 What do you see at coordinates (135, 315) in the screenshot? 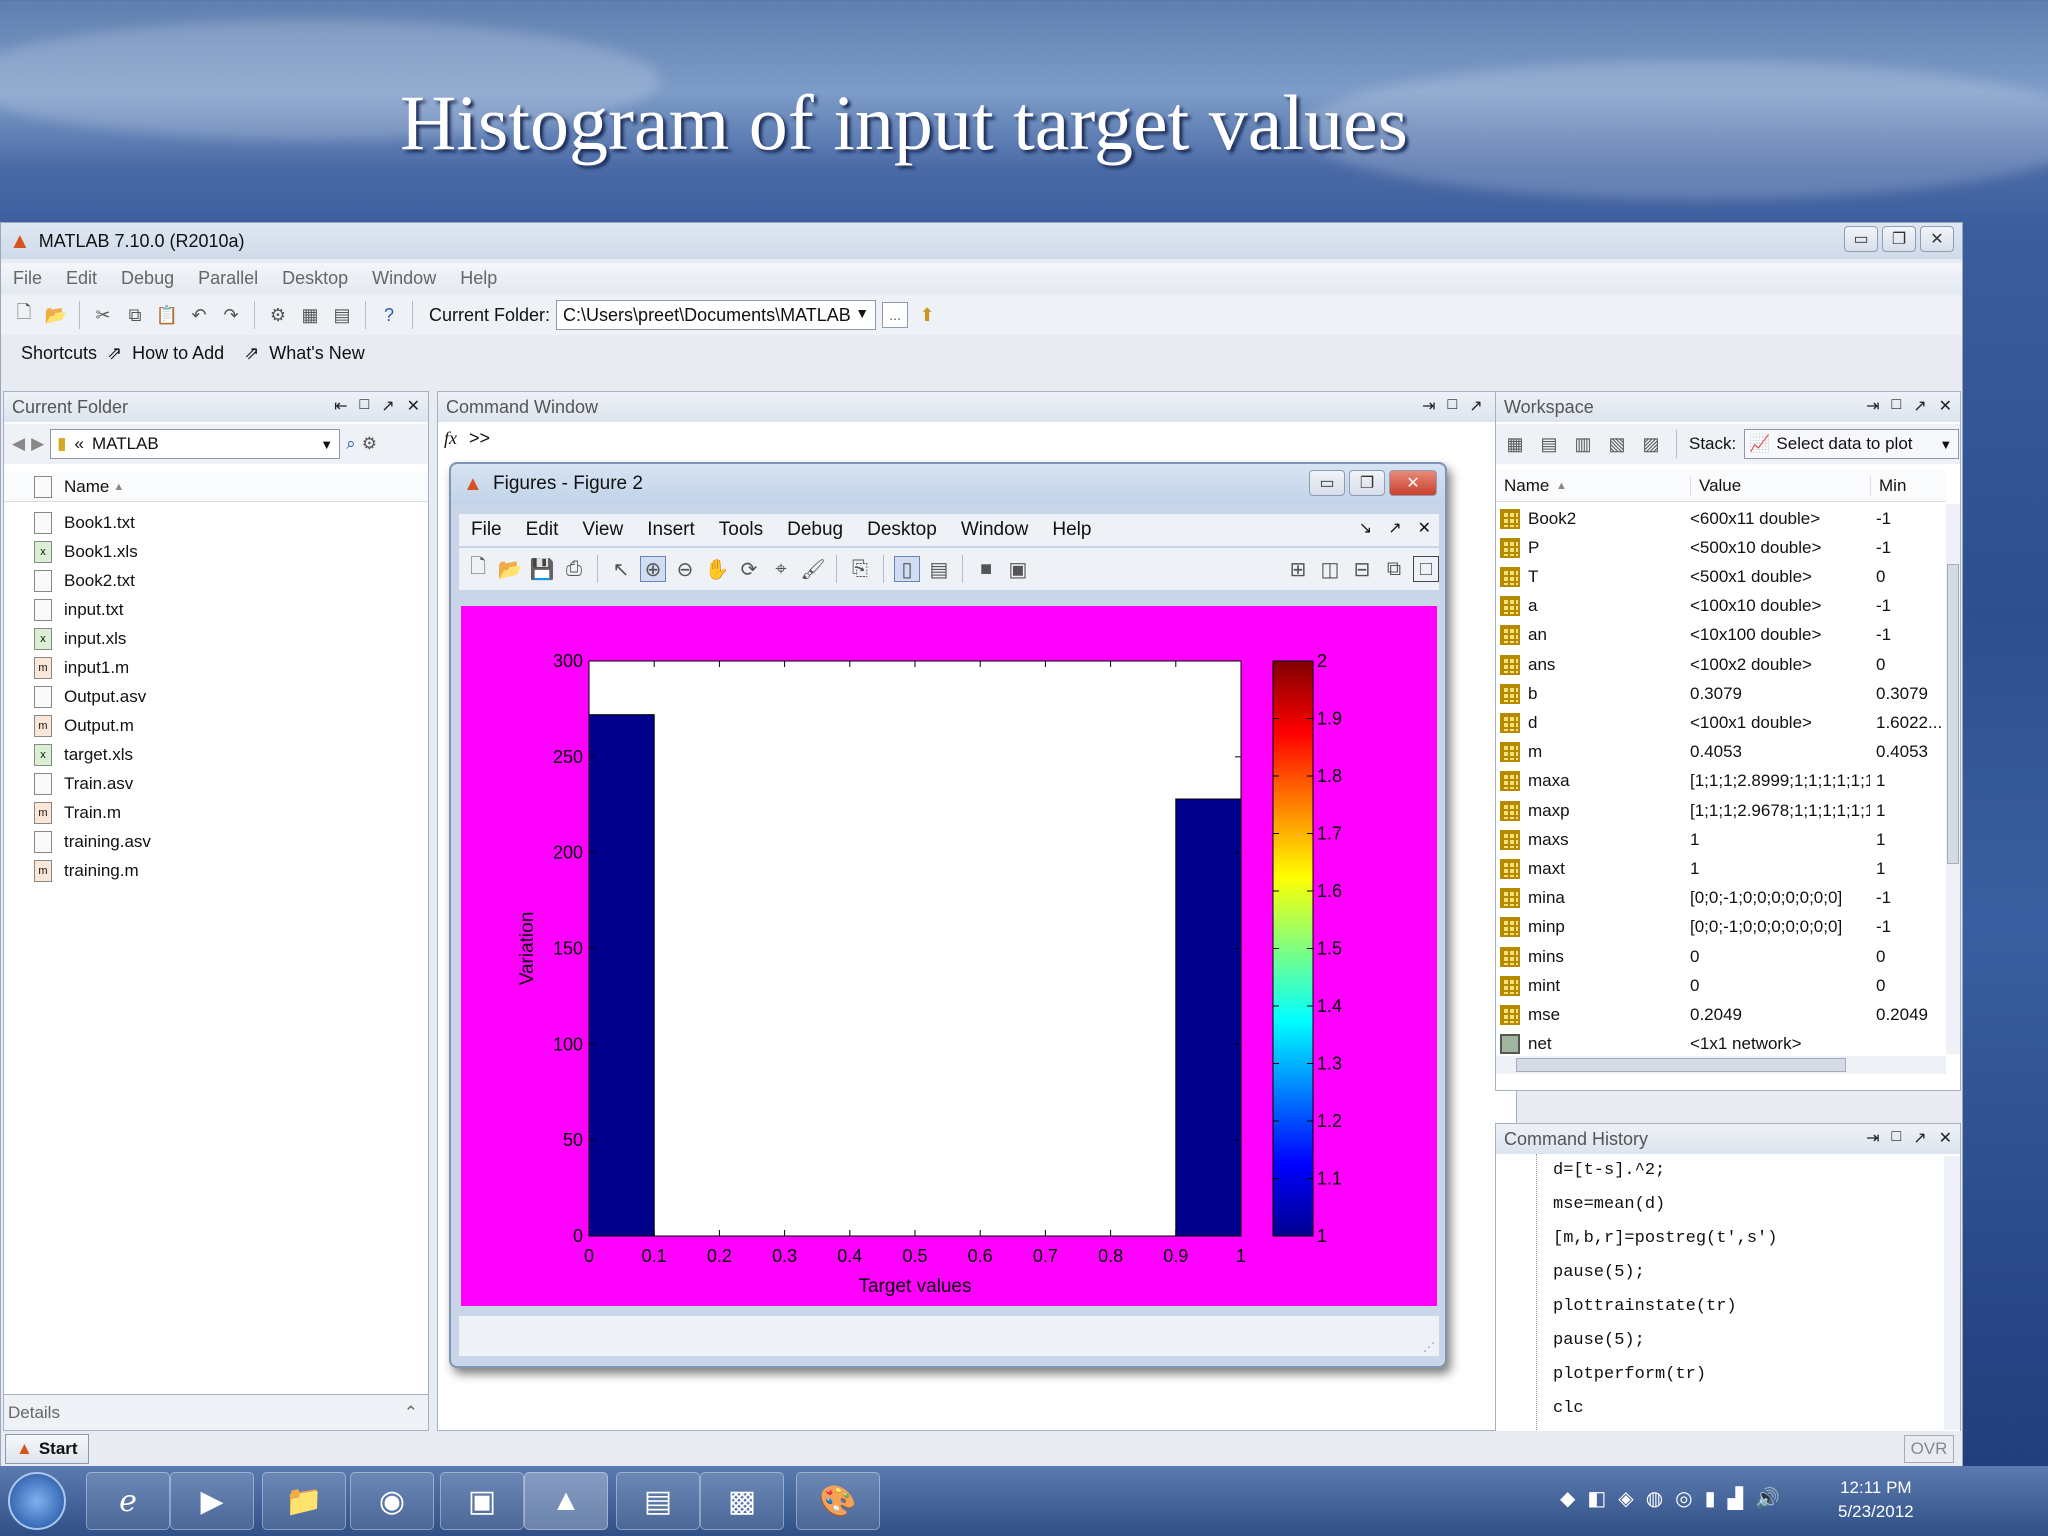
I see `copy-icon: ⧉` at bounding box center [135, 315].